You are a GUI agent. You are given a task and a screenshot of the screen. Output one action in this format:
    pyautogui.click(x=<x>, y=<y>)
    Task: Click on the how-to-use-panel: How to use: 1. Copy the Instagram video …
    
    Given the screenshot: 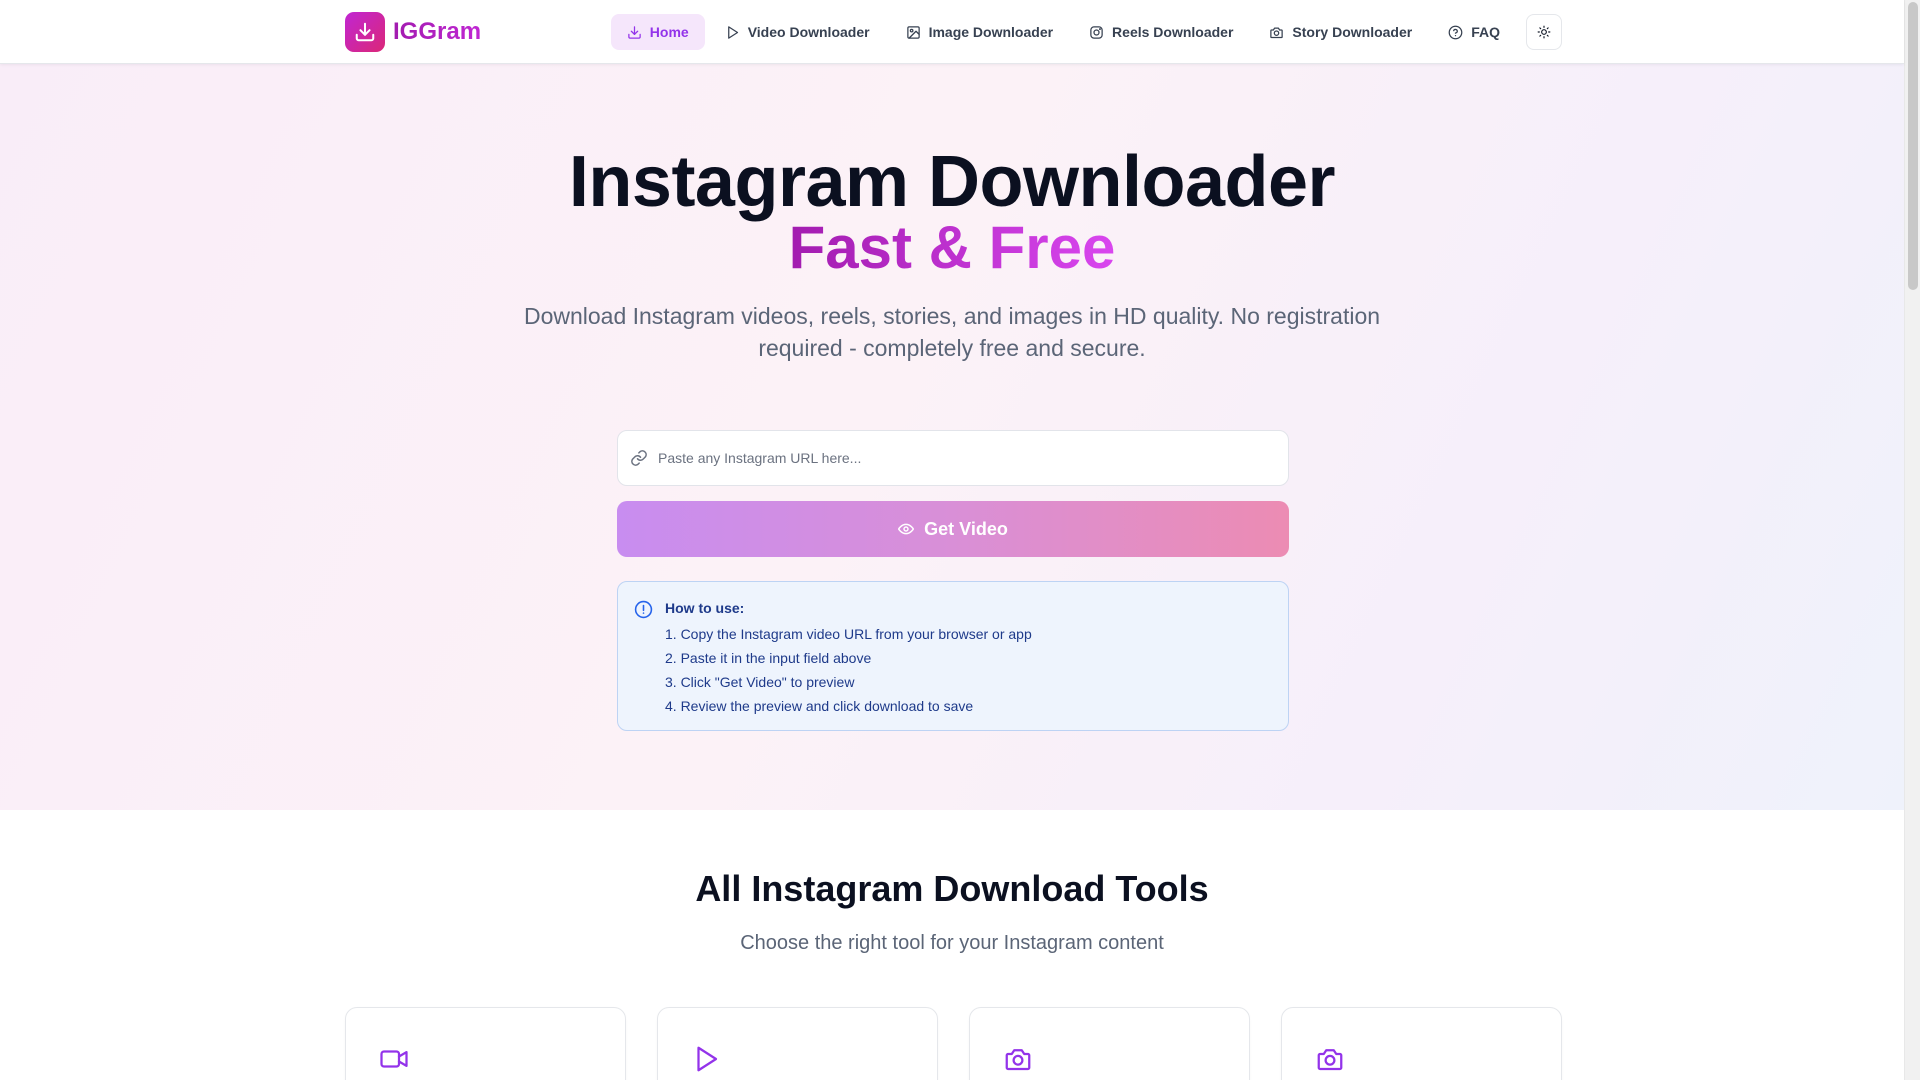 What is the action you would take?
    pyautogui.click(x=953, y=656)
    